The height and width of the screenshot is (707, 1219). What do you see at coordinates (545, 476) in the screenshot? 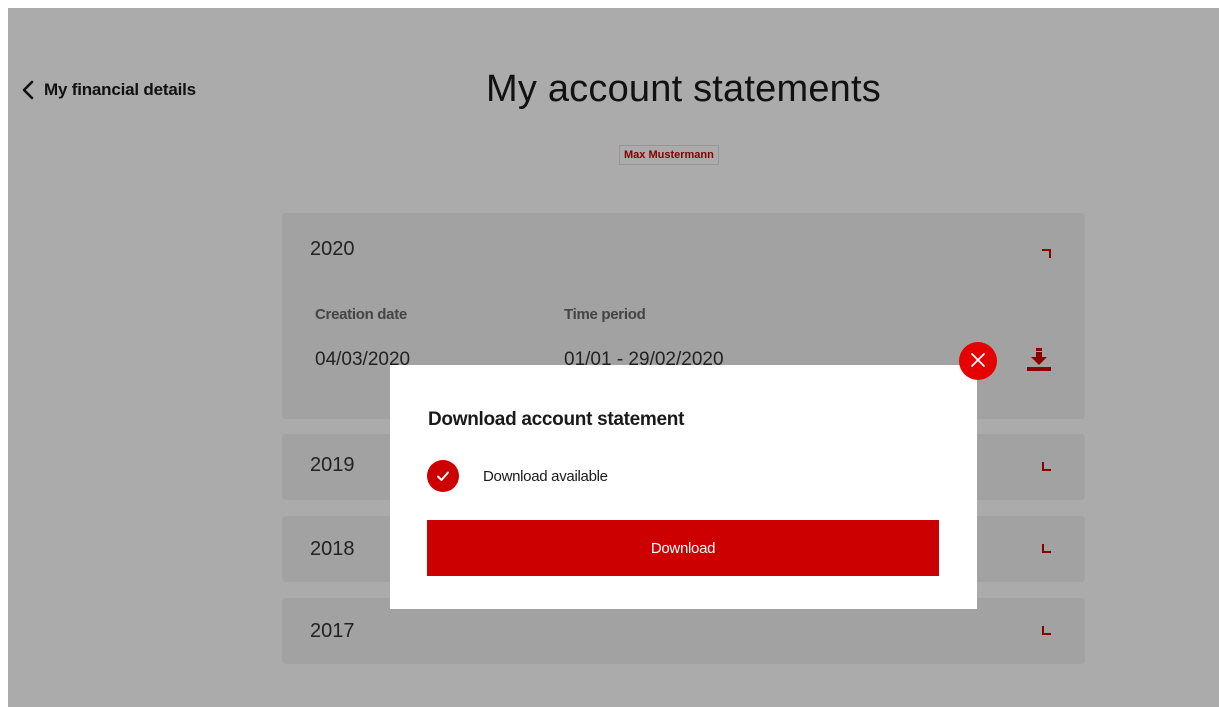
I see `status-text: Download available` at bounding box center [545, 476].